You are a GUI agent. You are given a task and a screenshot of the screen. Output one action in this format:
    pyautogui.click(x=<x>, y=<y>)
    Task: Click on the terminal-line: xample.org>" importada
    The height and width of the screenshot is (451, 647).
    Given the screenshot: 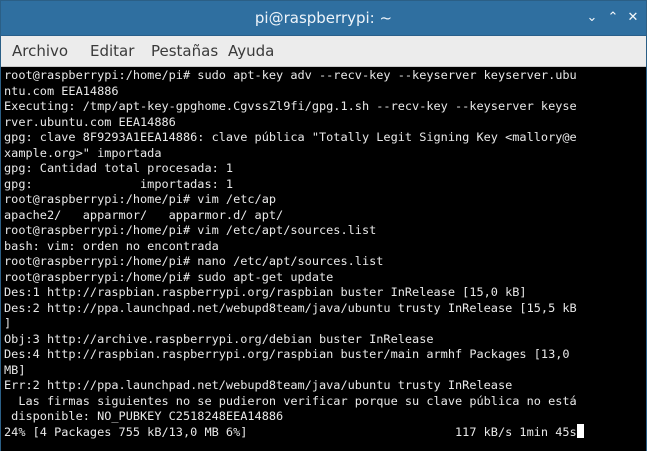 What is the action you would take?
    pyautogui.click(x=83, y=152)
    